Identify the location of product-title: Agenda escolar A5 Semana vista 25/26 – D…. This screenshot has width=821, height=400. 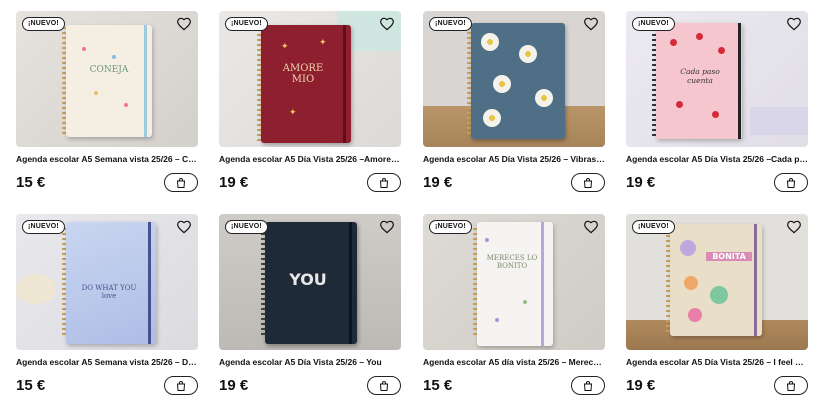
(107, 362).